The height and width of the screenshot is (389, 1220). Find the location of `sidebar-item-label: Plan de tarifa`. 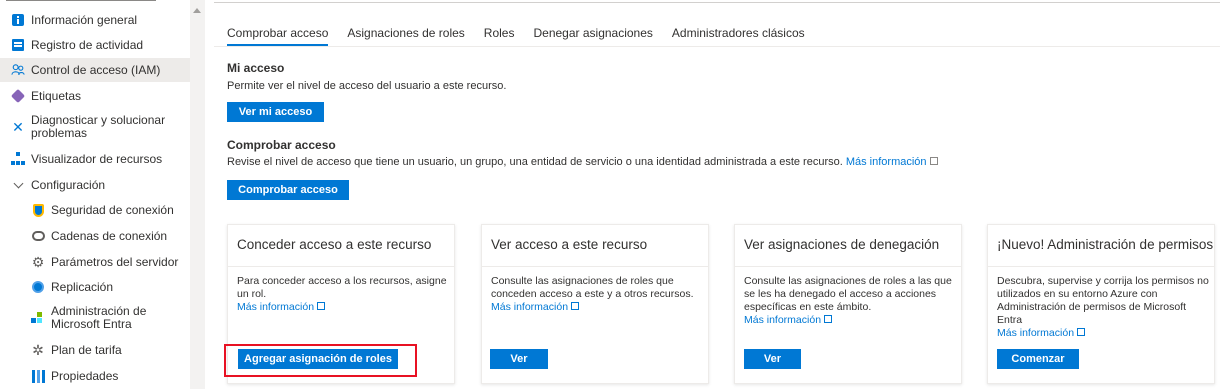

sidebar-item-label: Plan de tarifa is located at coordinates (86, 349).